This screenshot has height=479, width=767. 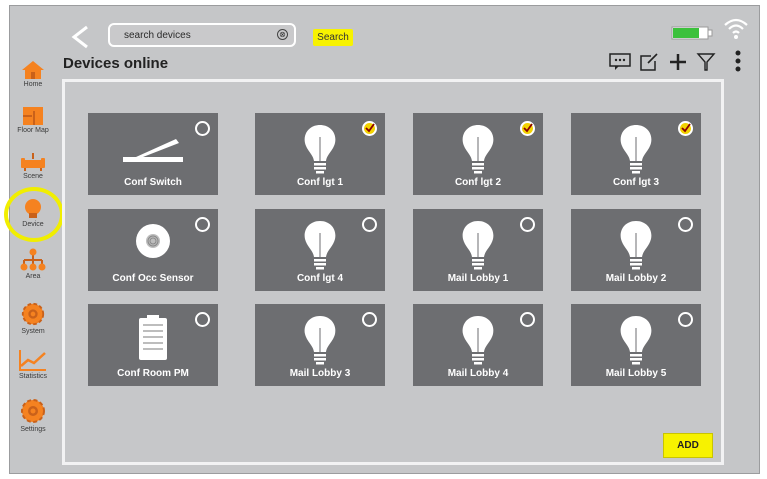 What do you see at coordinates (153, 241) in the screenshot?
I see `occupancy-sensor-icon` at bounding box center [153, 241].